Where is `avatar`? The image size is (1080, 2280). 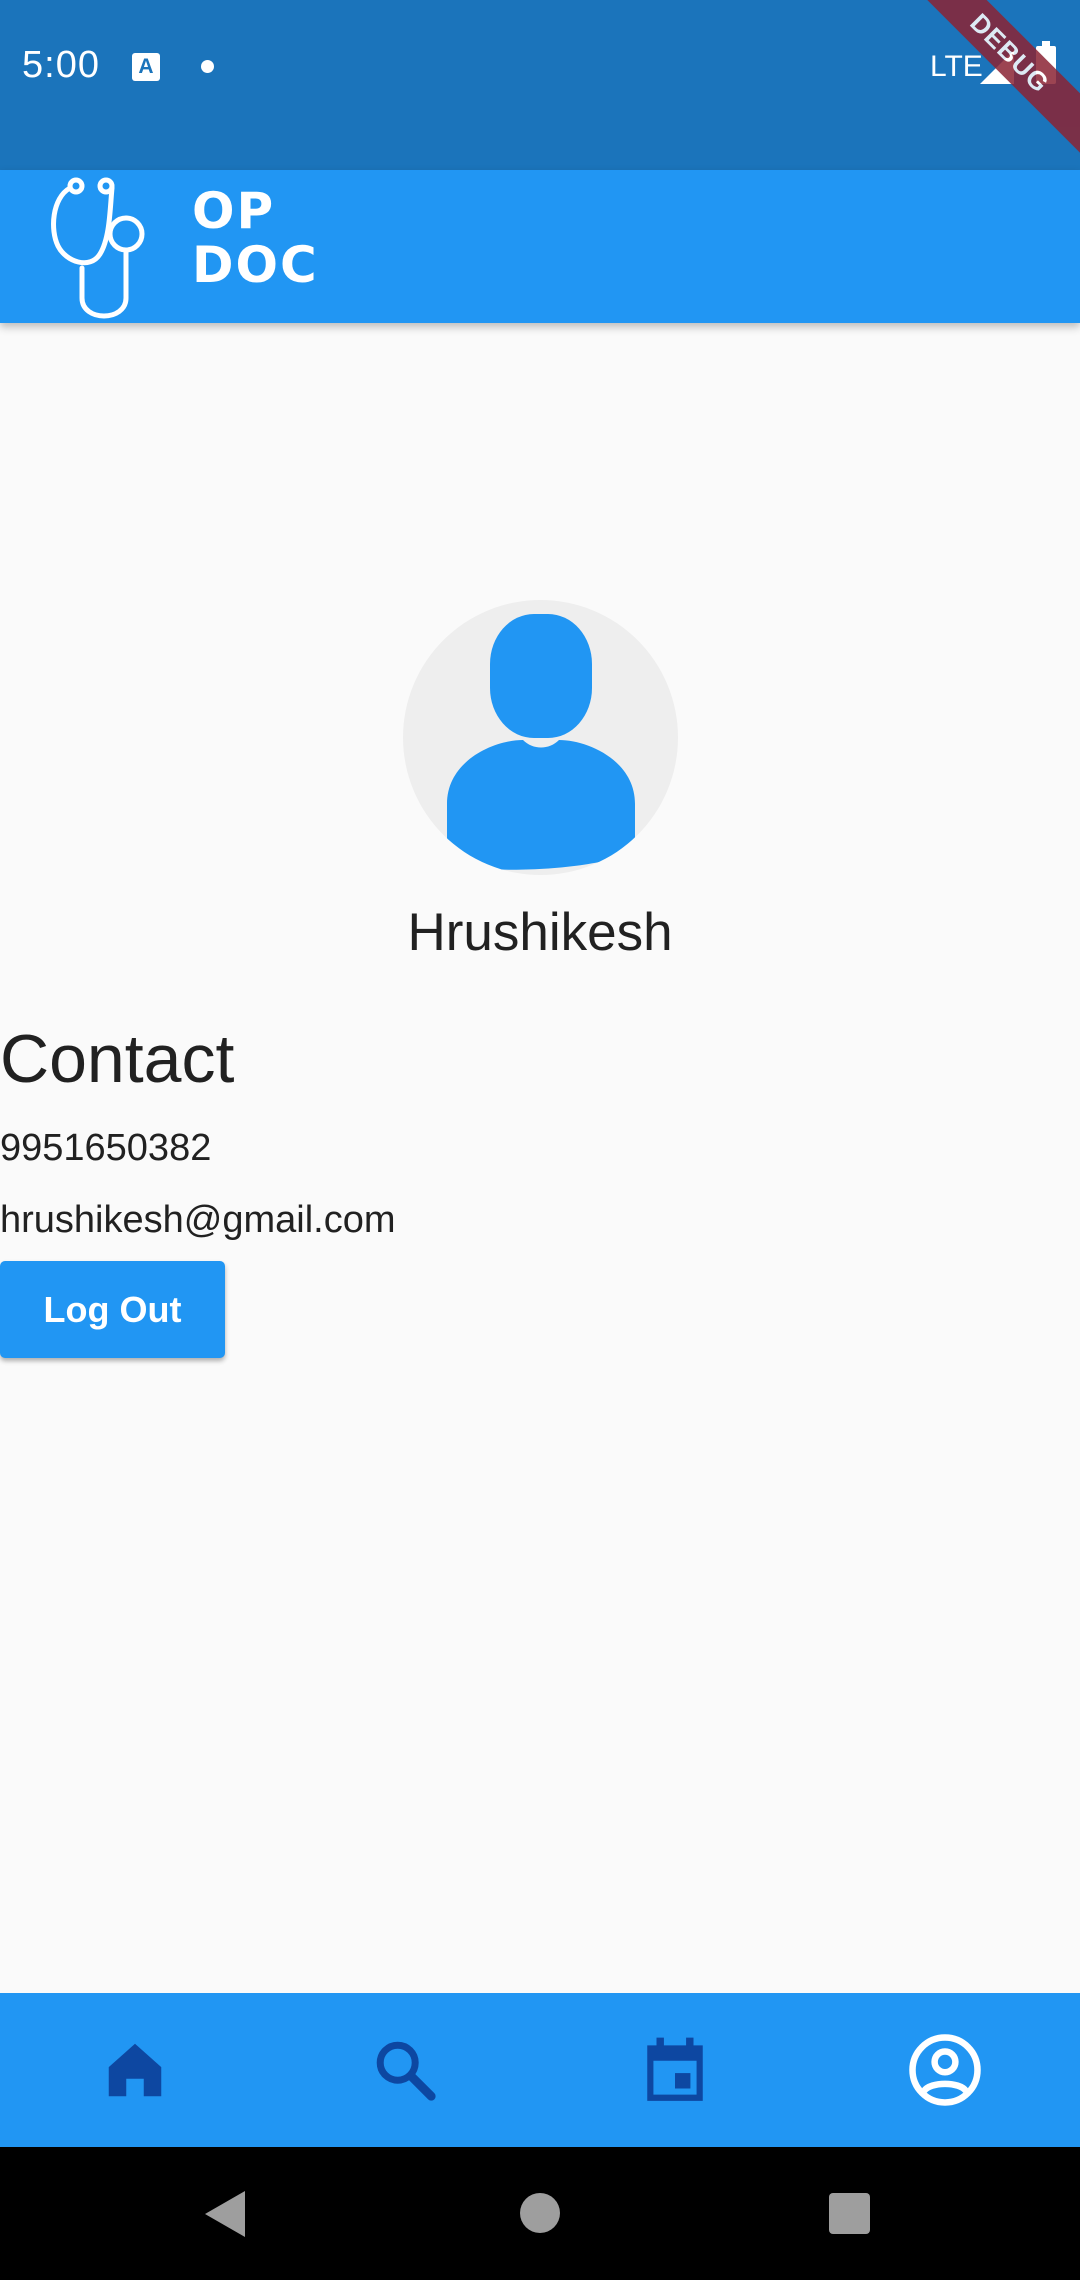
avatar is located at coordinates (540, 737).